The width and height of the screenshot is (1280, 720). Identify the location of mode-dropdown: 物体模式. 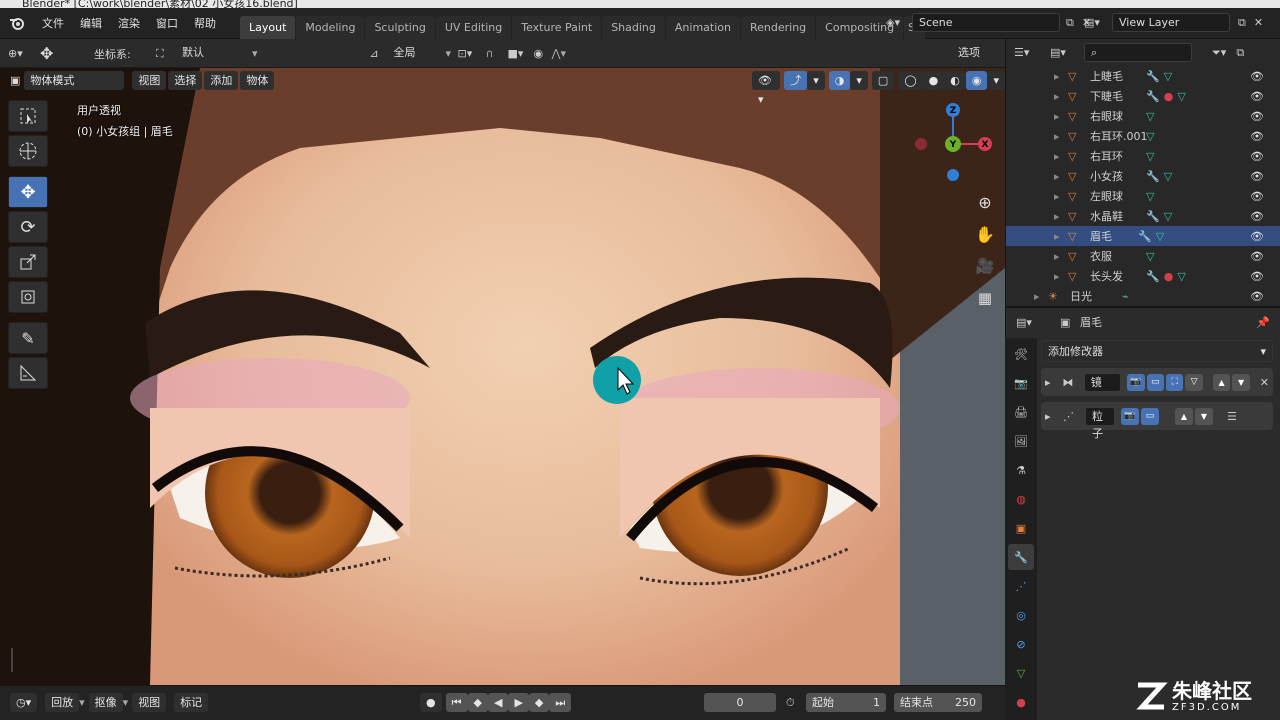
(74, 80).